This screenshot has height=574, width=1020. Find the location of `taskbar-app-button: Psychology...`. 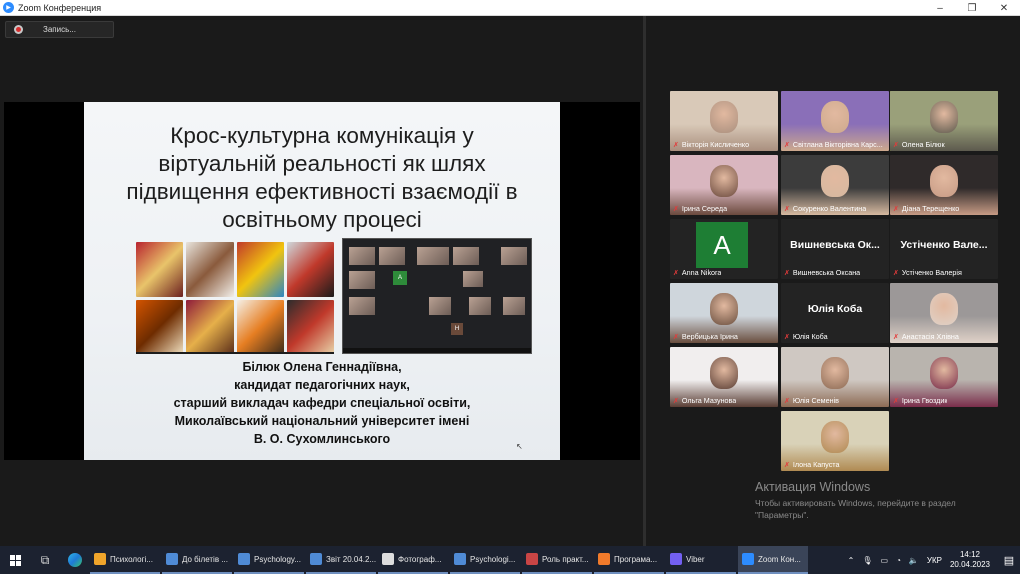

taskbar-app-button: Psychology... is located at coordinates (269, 560).